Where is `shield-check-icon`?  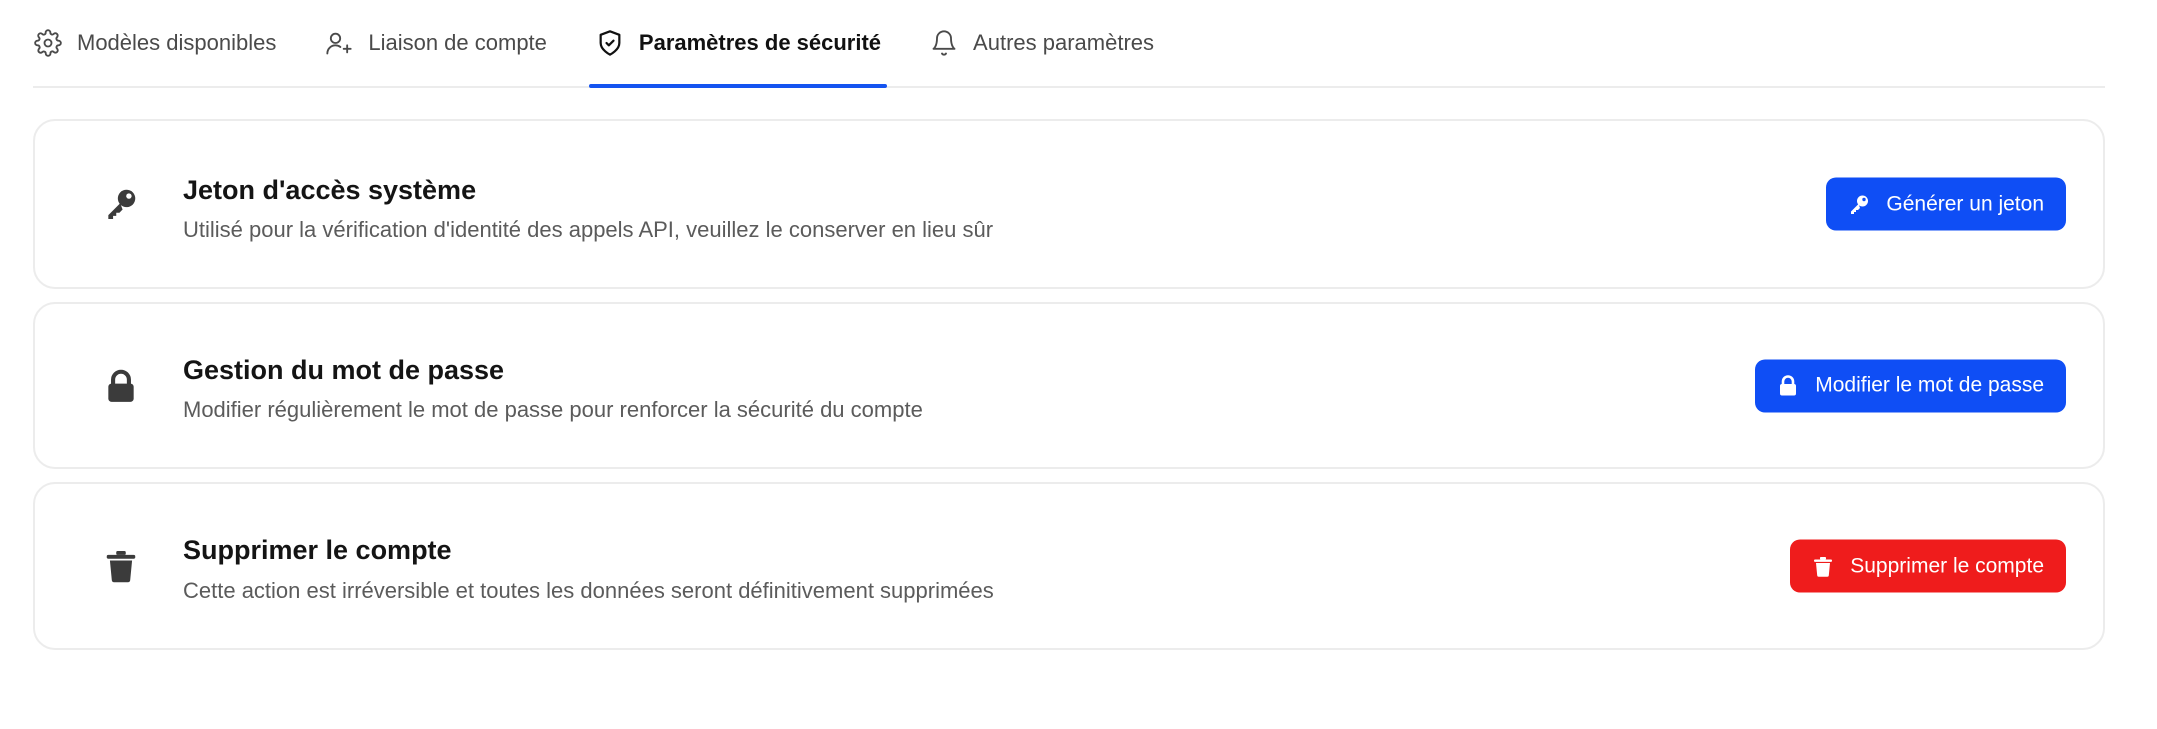
shield-check-icon is located at coordinates (610, 43).